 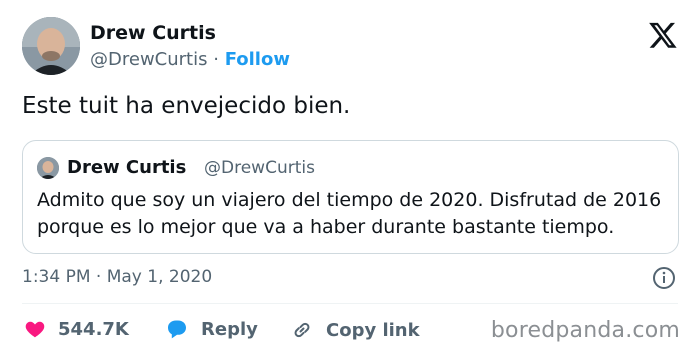 What do you see at coordinates (585, 330) in the screenshot?
I see `watermark: boredpanda.com` at bounding box center [585, 330].